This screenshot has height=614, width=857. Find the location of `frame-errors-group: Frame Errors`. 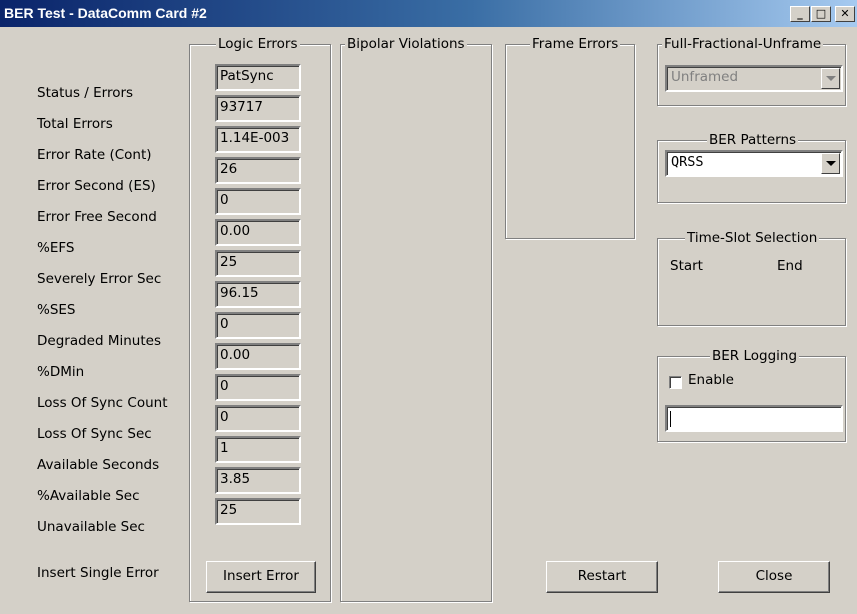

frame-errors-group: Frame Errors is located at coordinates (570, 137).